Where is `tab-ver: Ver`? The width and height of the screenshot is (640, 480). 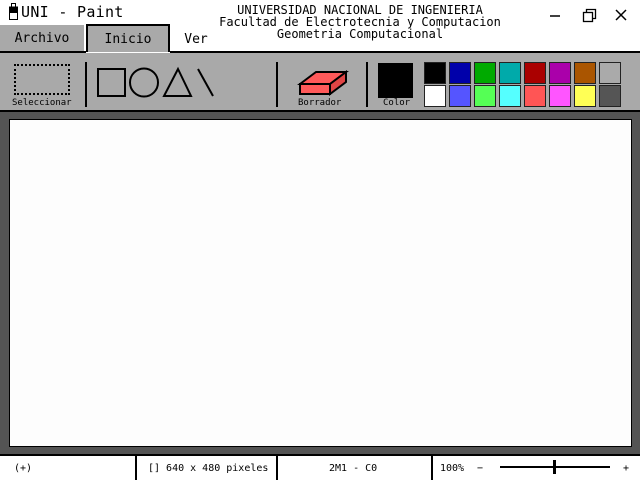 tab-ver: Ver is located at coordinates (196, 40).